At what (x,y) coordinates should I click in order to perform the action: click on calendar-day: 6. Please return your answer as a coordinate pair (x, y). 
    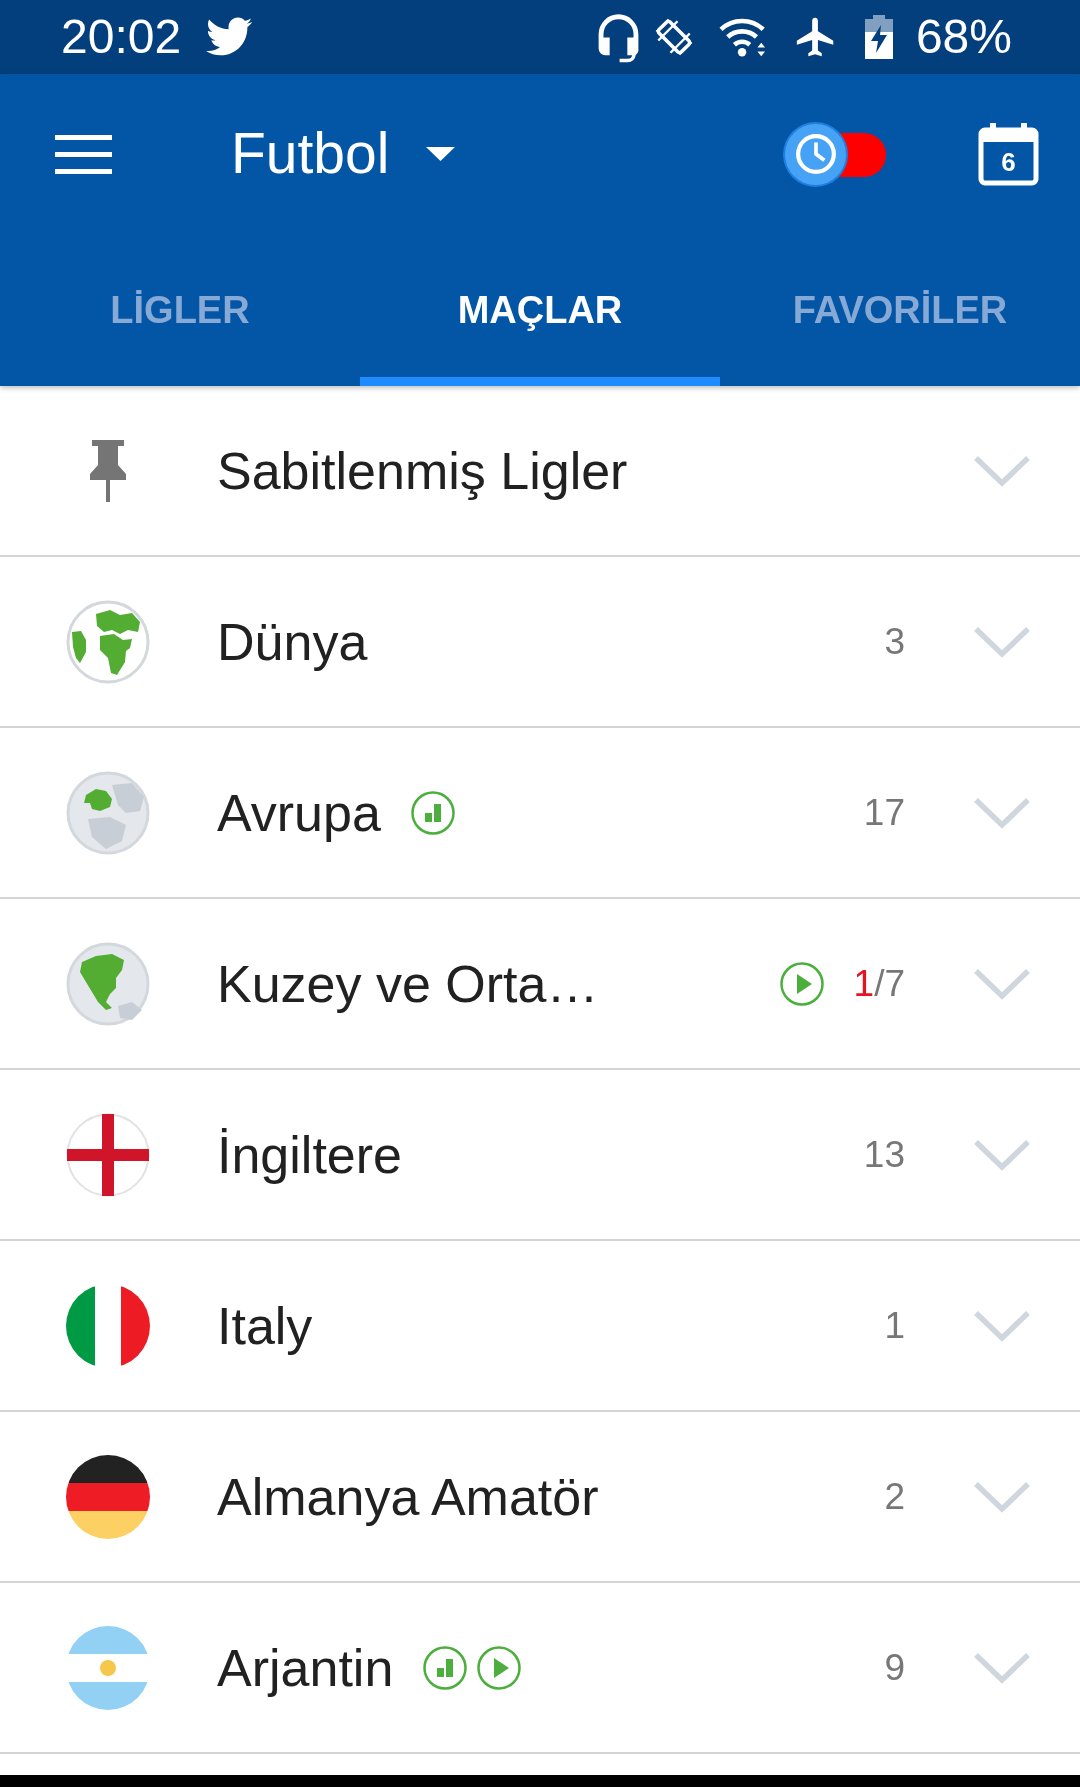
    Looking at the image, I should click on (1008, 161).